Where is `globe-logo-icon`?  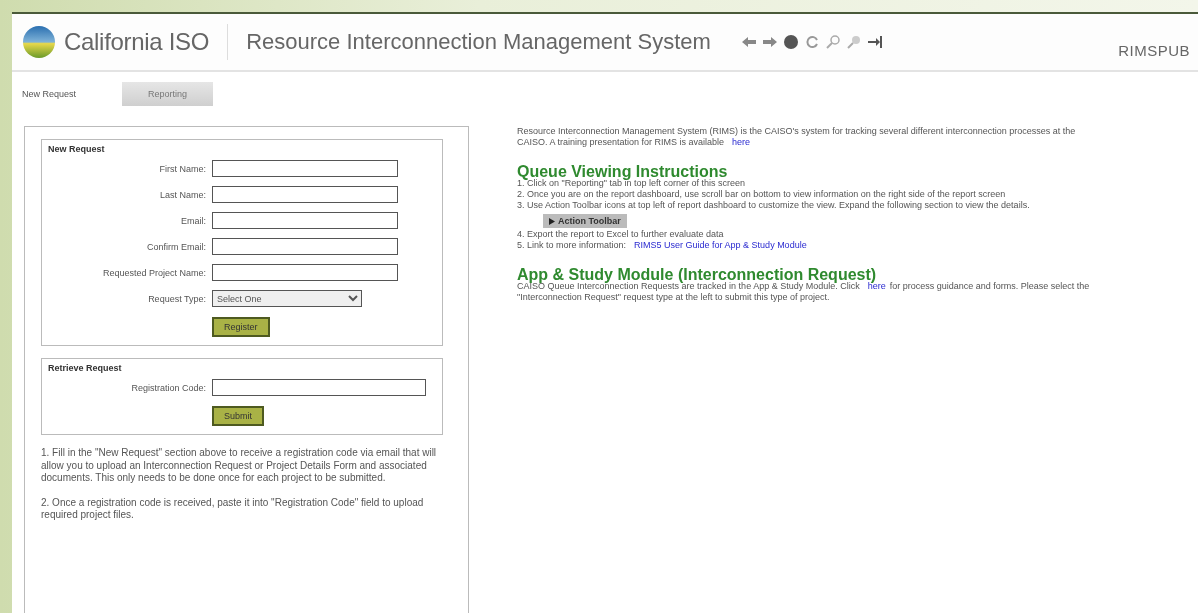
globe-logo-icon is located at coordinates (39, 42).